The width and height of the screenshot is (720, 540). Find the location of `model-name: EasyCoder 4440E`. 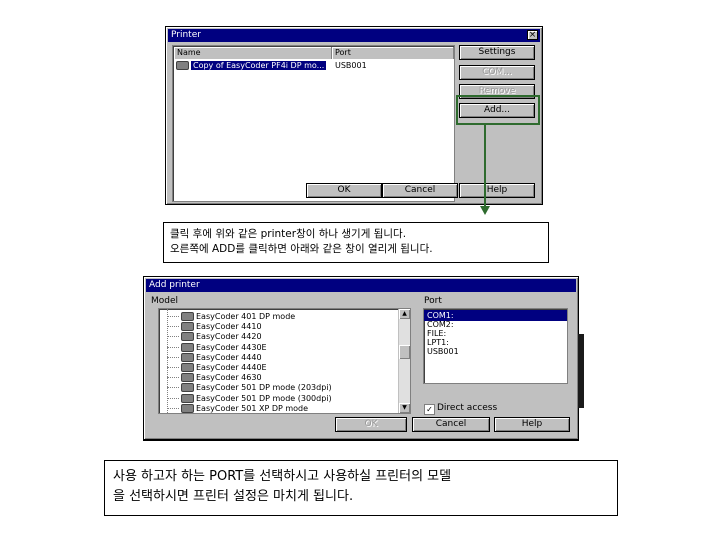

model-name: EasyCoder 4440E is located at coordinates (231, 367).